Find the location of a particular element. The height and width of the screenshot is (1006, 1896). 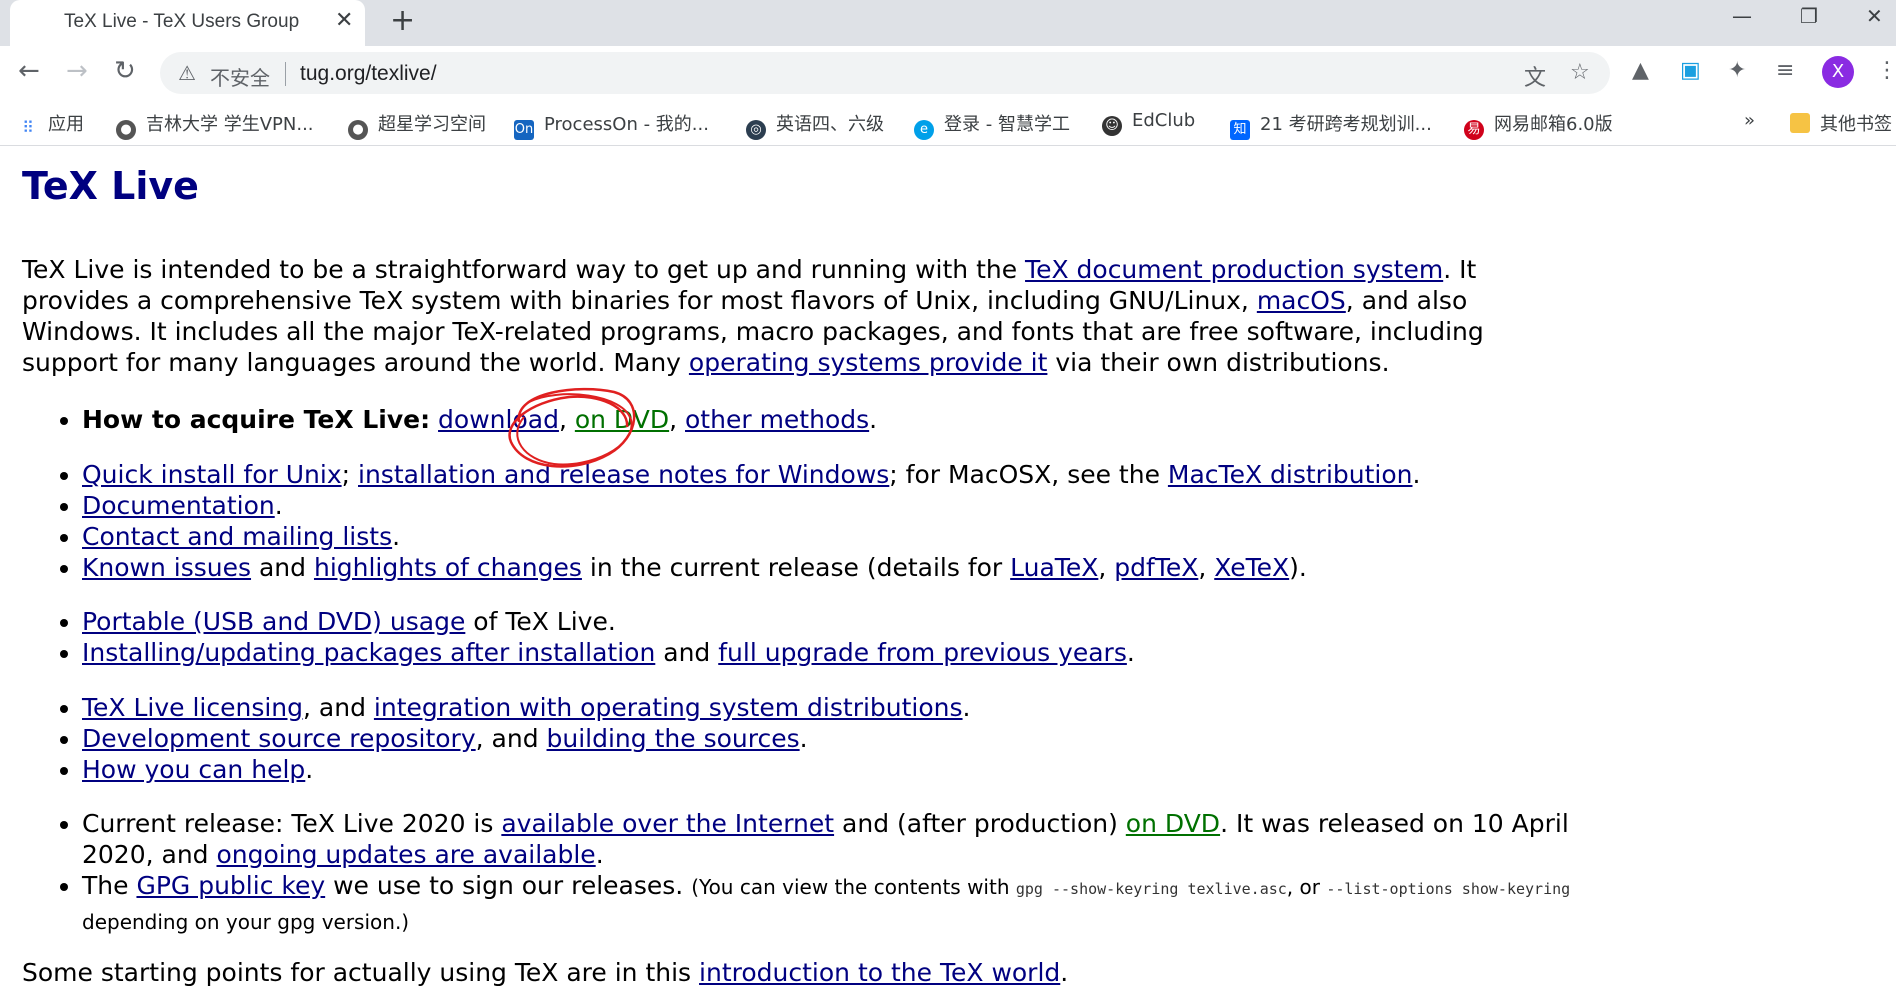

folder-icon is located at coordinates (1800, 123).